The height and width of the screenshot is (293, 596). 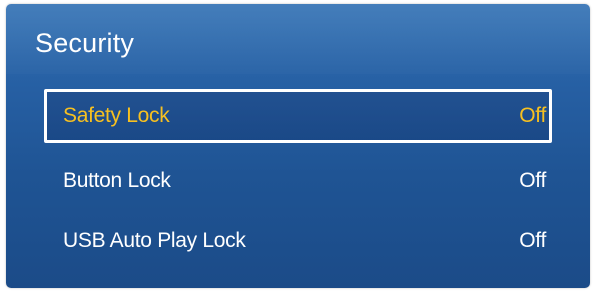 I want to click on menu-item-label: Safety Lock, so click(x=116, y=115).